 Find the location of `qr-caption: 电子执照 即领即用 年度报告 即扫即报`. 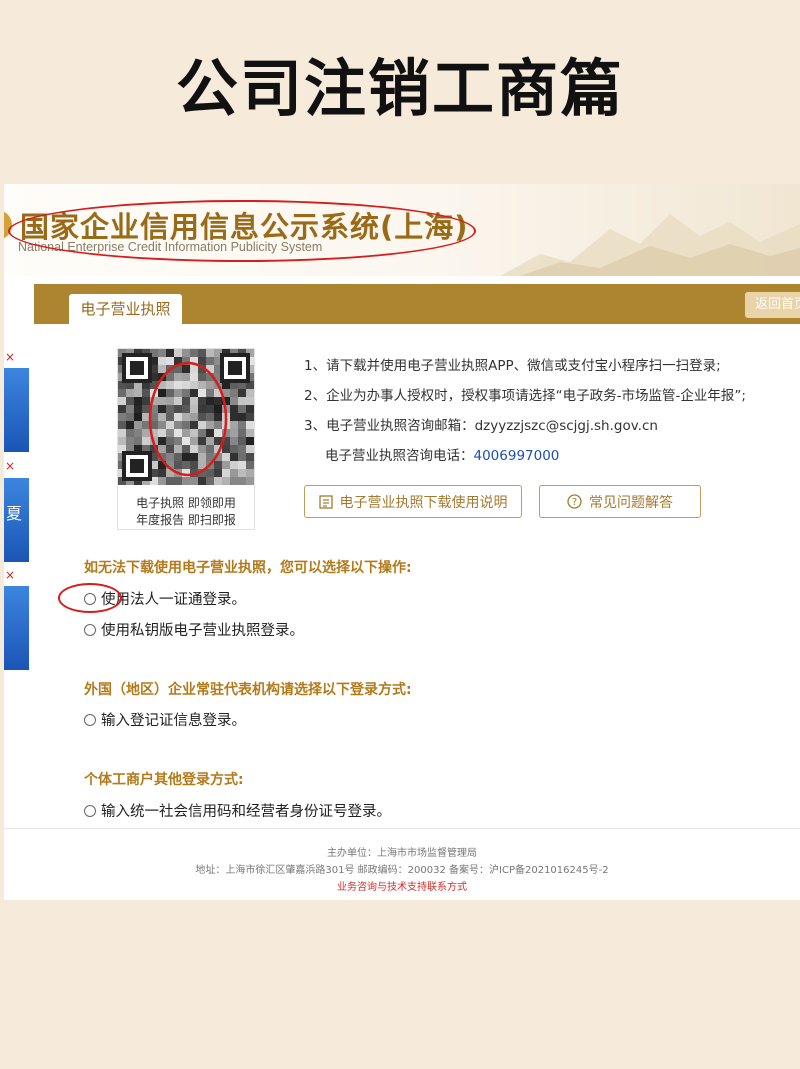

qr-caption: 电子执照 即领即用 年度报告 即扫即报 is located at coordinates (186, 512).